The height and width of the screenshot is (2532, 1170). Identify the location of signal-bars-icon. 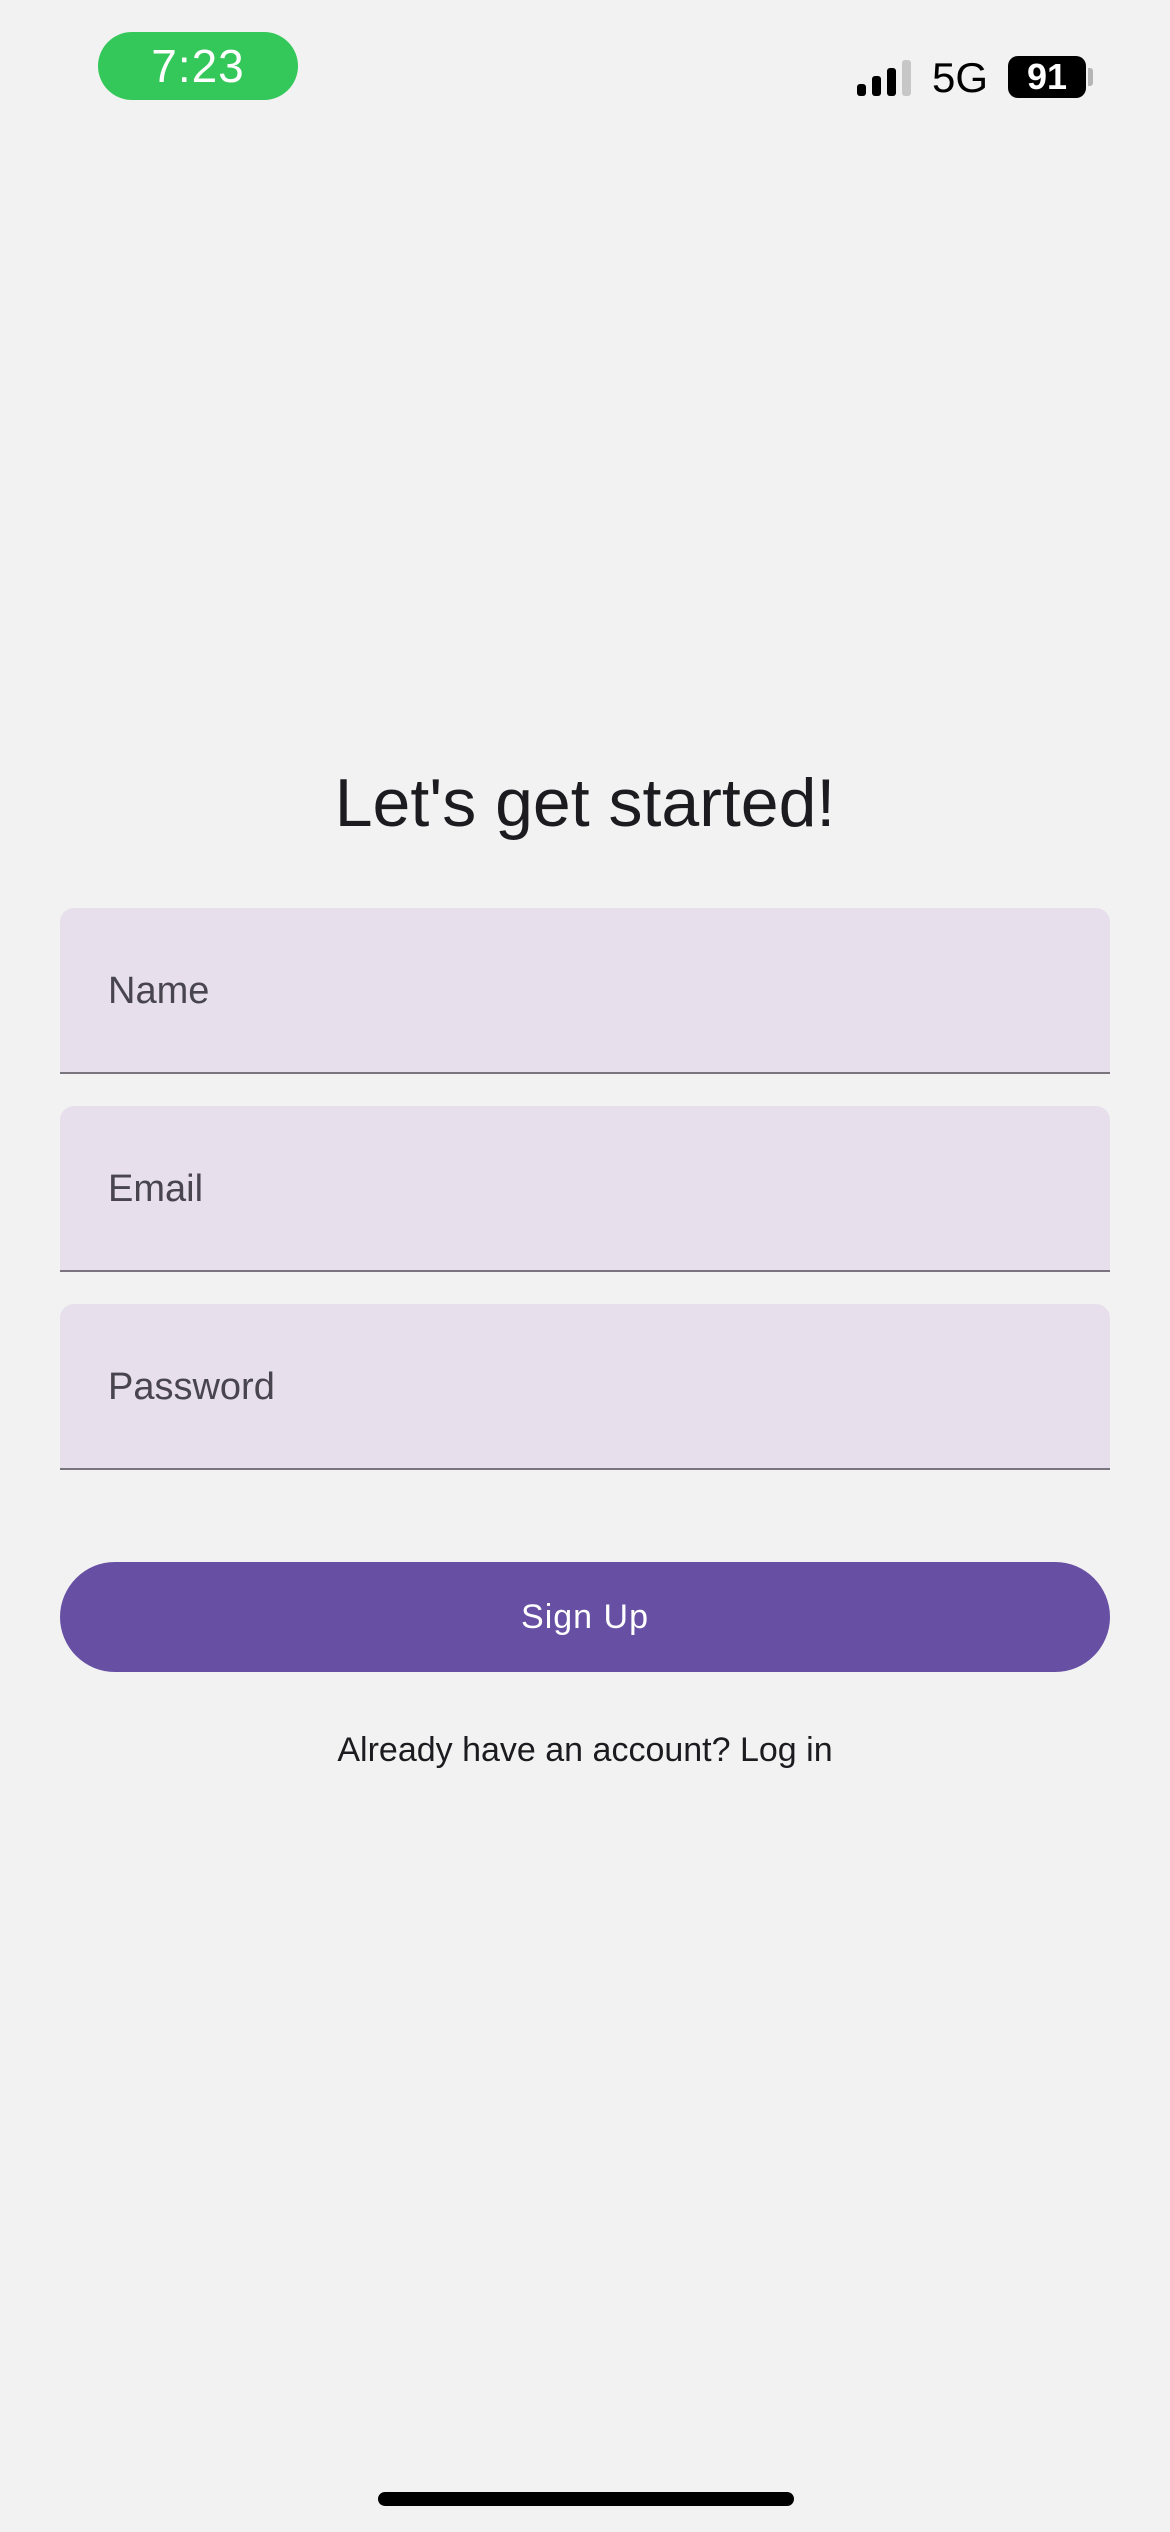
(884, 78).